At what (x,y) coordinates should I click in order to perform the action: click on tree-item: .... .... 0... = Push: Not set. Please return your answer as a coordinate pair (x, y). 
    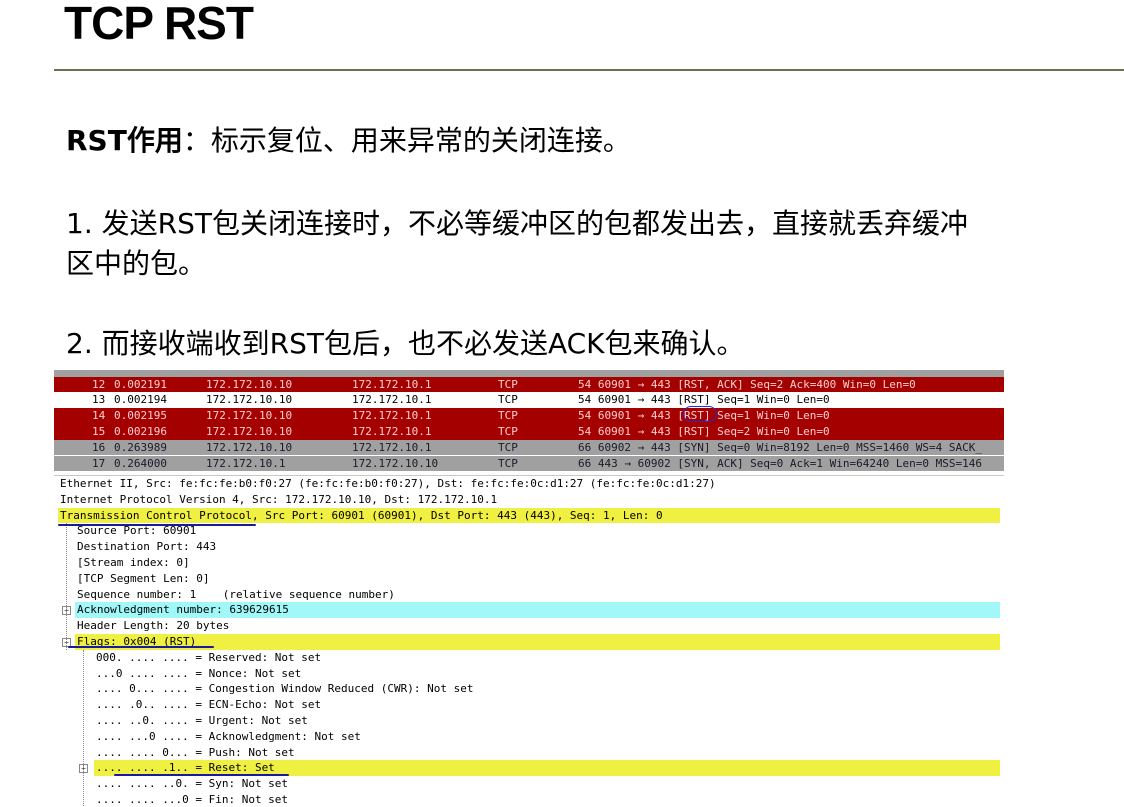
    Looking at the image, I should click on (547, 753).